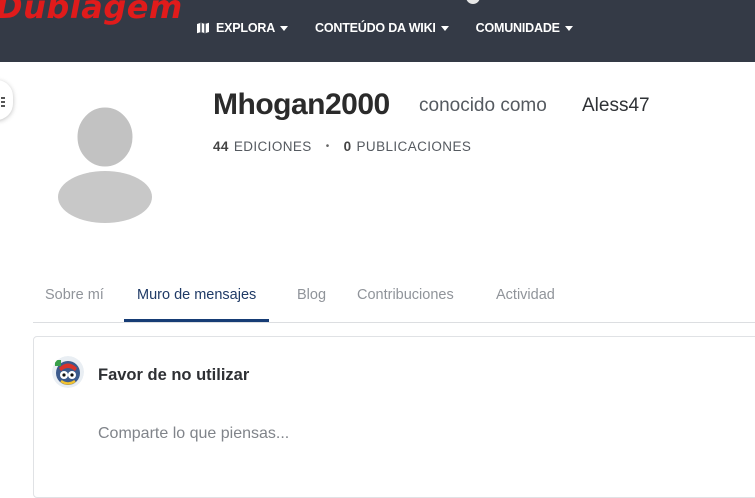  What do you see at coordinates (203, 28) in the screenshot?
I see `map-icon` at bounding box center [203, 28].